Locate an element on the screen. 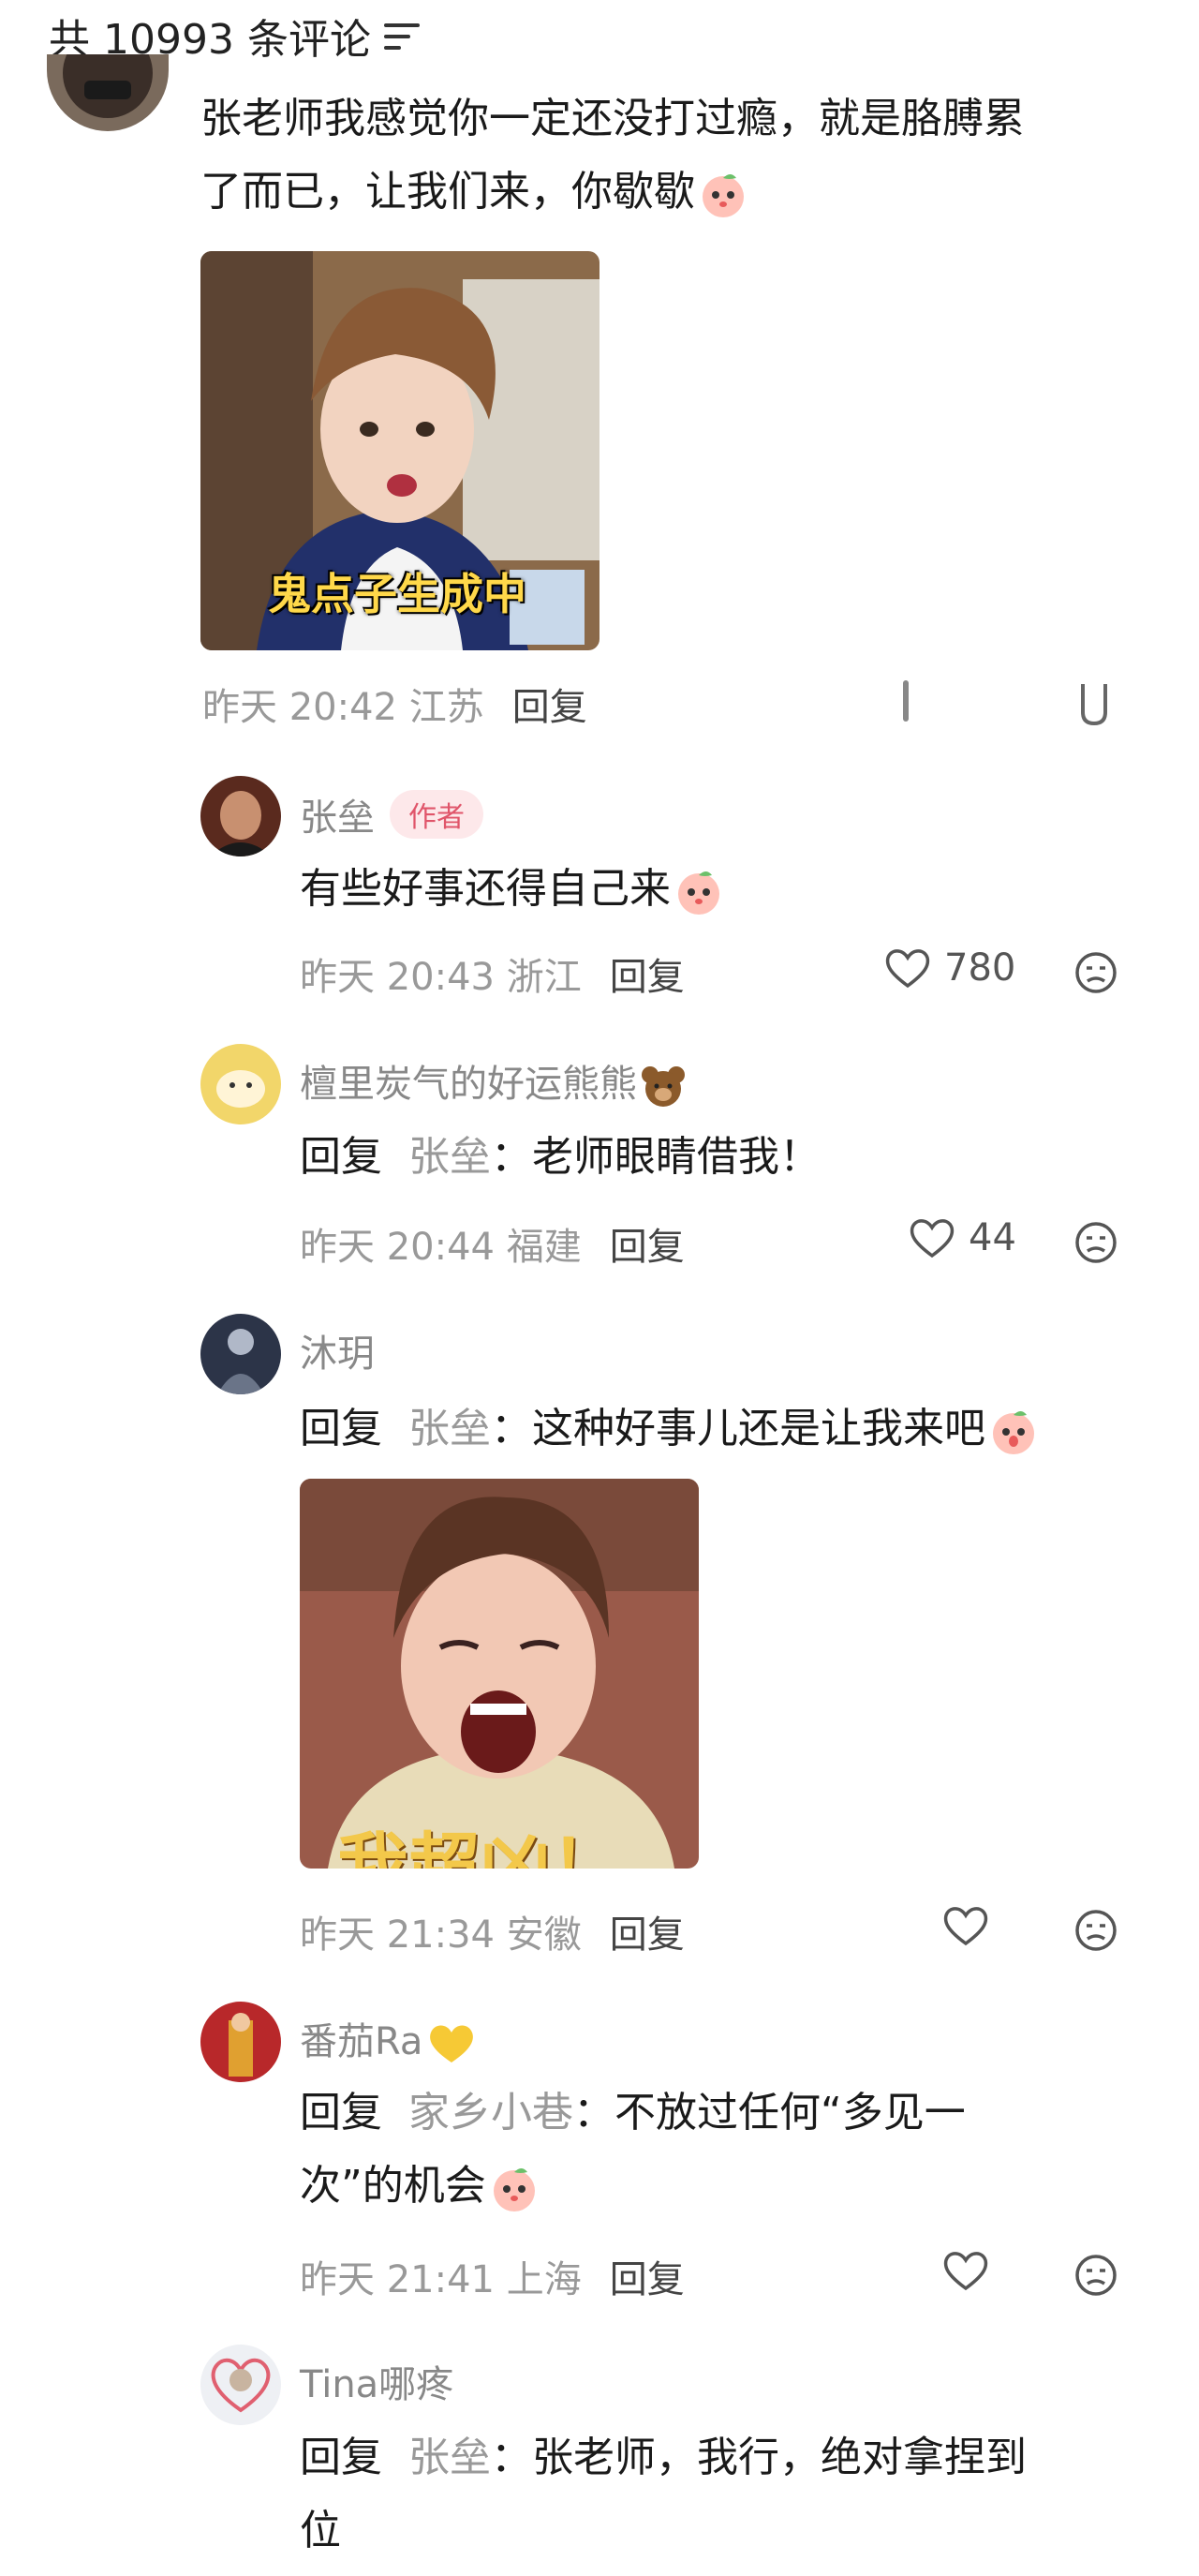  reply-meta: 昨天 20:43 浙江 回复 is located at coordinates (492, 973).